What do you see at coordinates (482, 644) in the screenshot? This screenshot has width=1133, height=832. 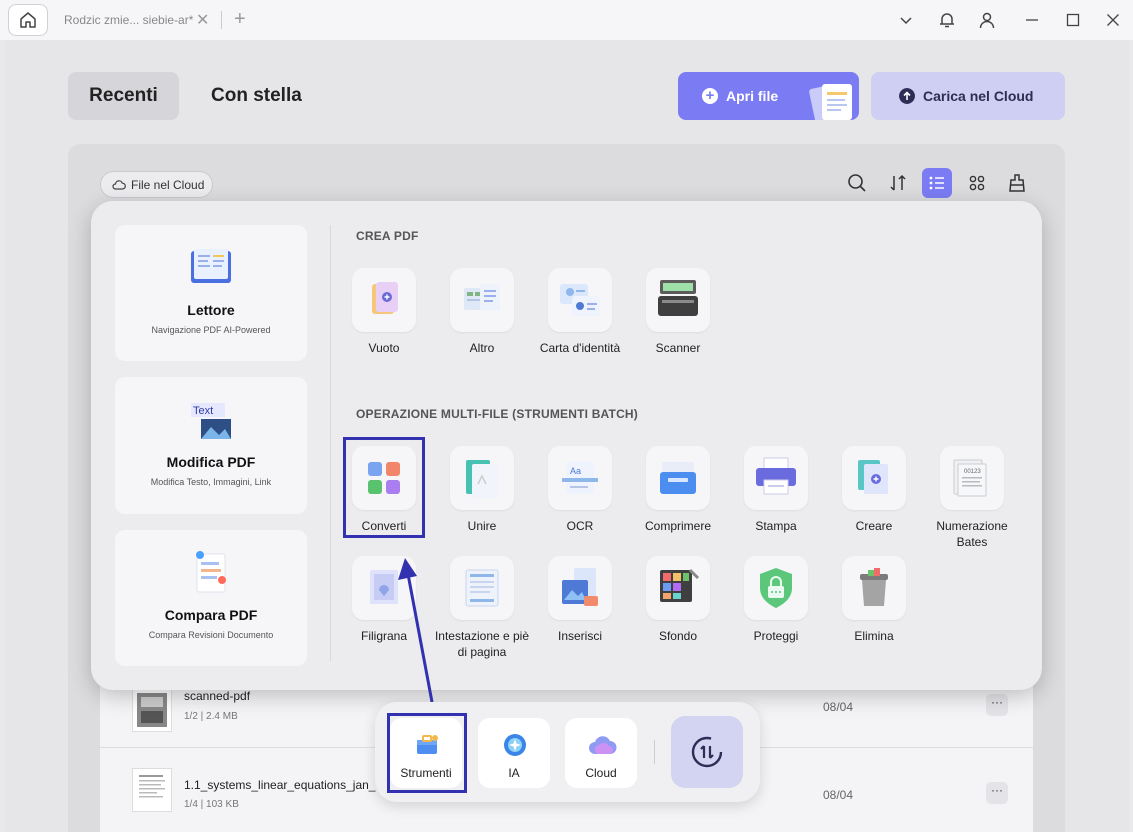 I see `tool-label: Intestazione e piè di pagina` at bounding box center [482, 644].